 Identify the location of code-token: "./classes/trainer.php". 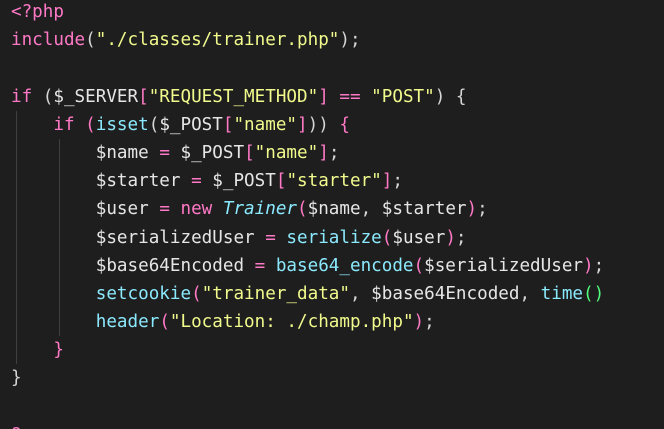
(217, 40).